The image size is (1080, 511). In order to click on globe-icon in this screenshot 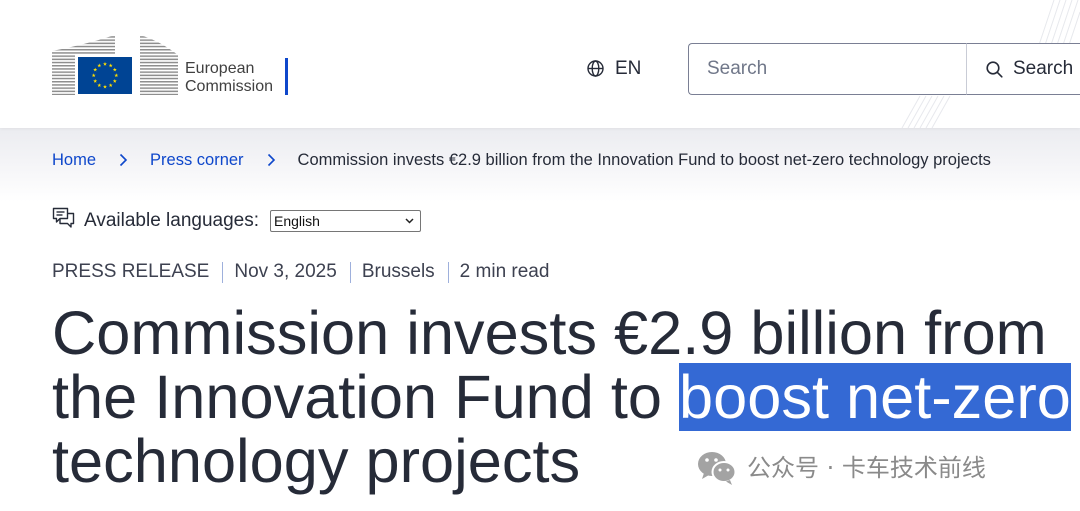, I will do `click(595, 68)`.